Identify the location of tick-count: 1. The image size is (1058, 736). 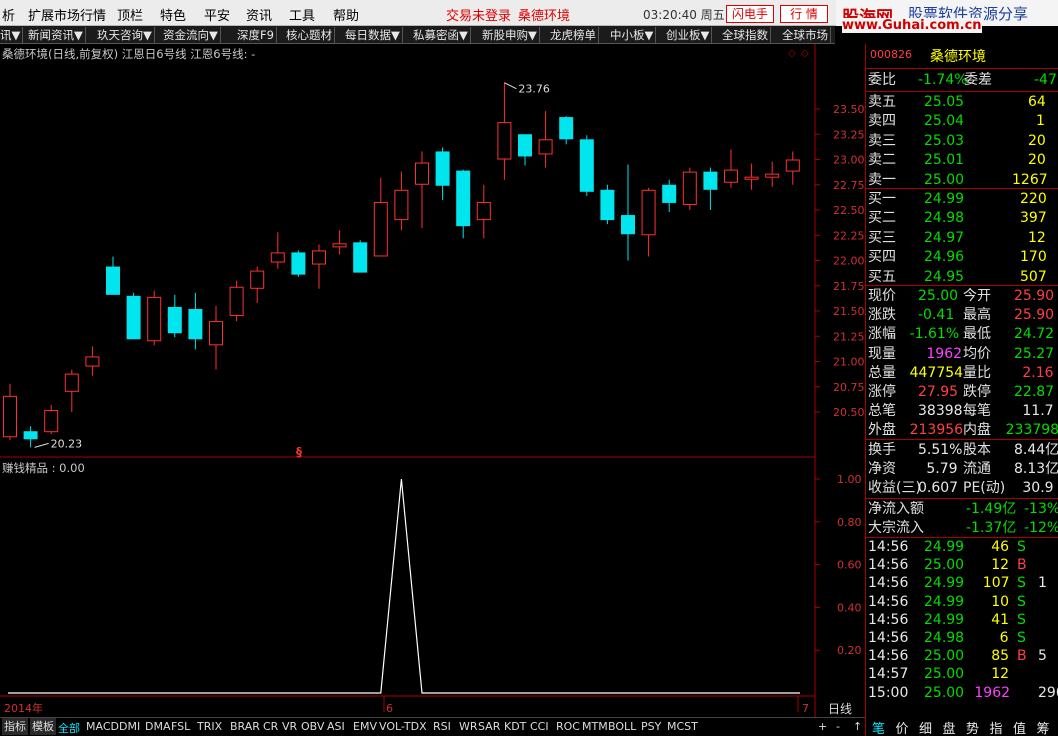
(1042, 583).